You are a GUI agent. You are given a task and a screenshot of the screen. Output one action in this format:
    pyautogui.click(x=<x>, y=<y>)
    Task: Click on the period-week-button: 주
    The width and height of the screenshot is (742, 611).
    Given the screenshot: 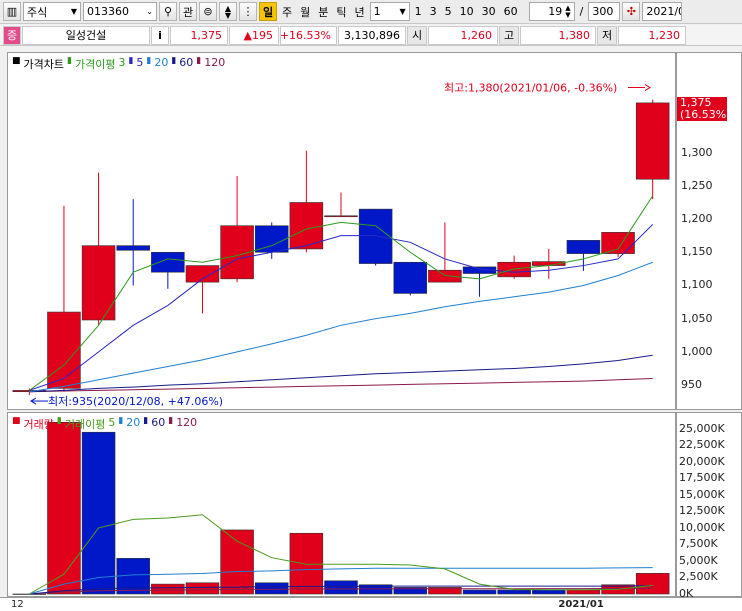 What is the action you would take?
    pyautogui.click(x=287, y=11)
    